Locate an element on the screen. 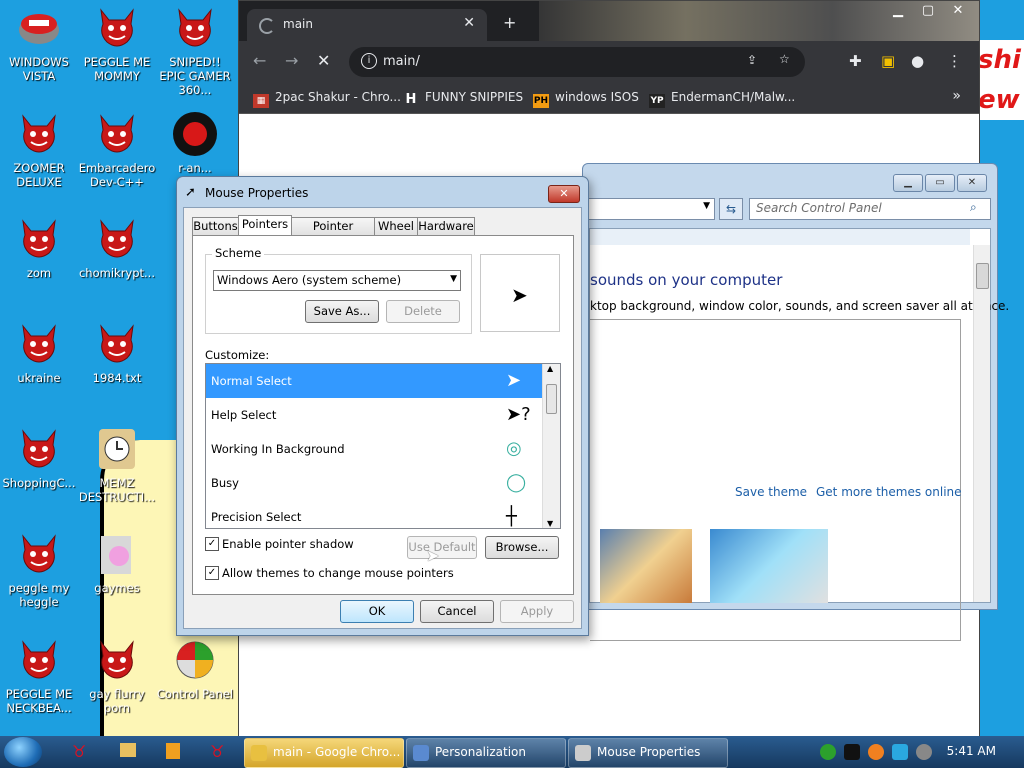 The height and width of the screenshot is (768, 1024). scrollbar is located at coordinates (981, 423).